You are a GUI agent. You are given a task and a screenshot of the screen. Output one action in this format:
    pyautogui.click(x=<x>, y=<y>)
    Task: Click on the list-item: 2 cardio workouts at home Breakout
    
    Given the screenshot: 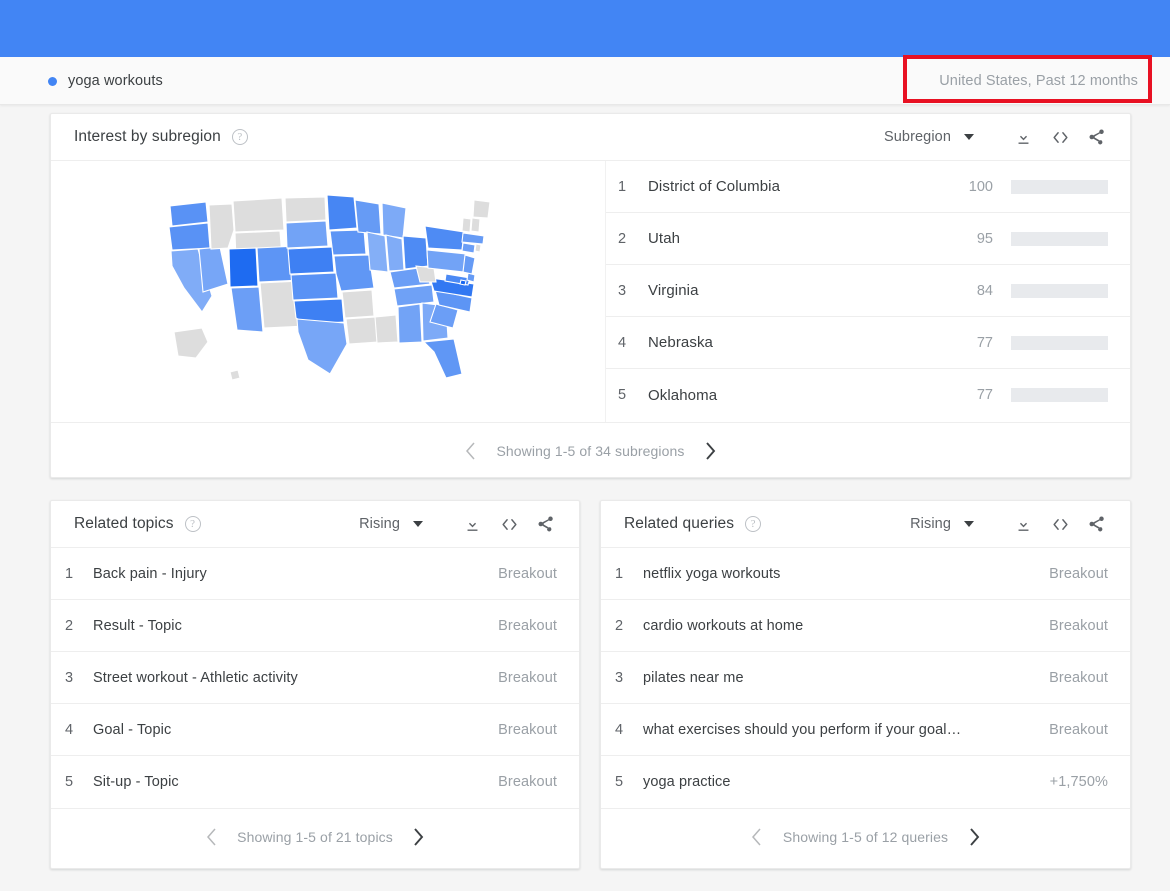 What is the action you would take?
    pyautogui.click(x=865, y=626)
    